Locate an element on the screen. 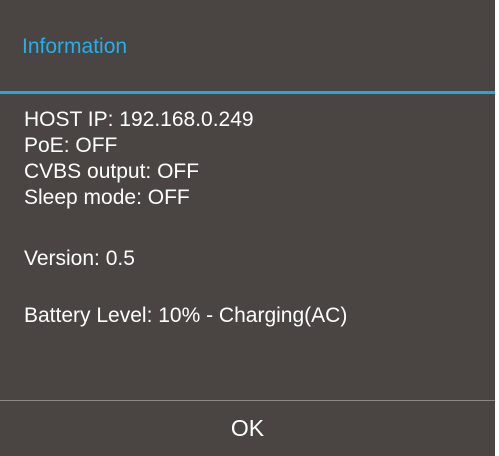 Image resolution: width=499 pixels, height=456 pixels. battery-level-text: Battery Level: 10% - Charging(AC) is located at coordinates (186, 315).